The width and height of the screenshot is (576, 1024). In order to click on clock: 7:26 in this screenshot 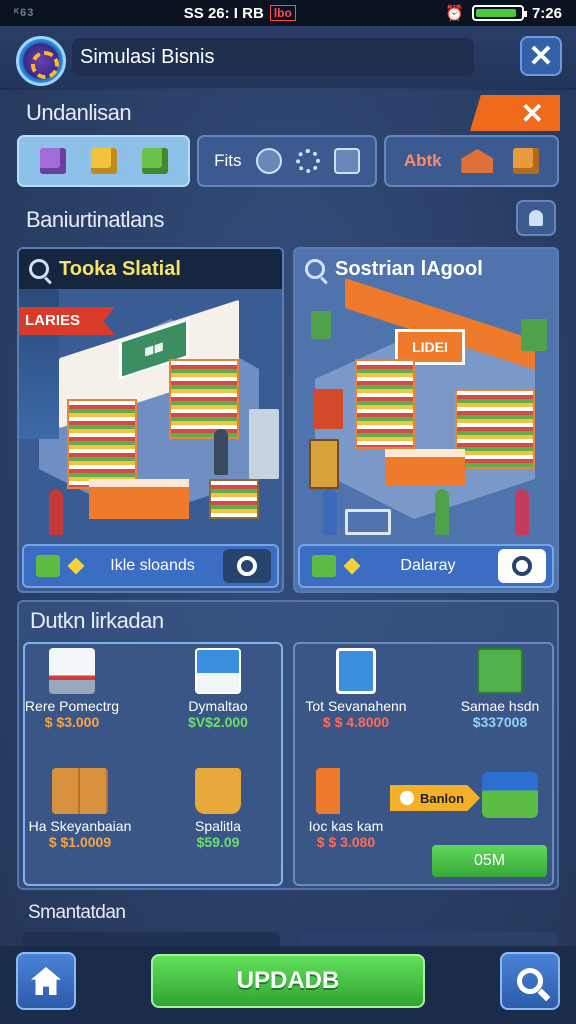, I will do `click(546, 13)`.